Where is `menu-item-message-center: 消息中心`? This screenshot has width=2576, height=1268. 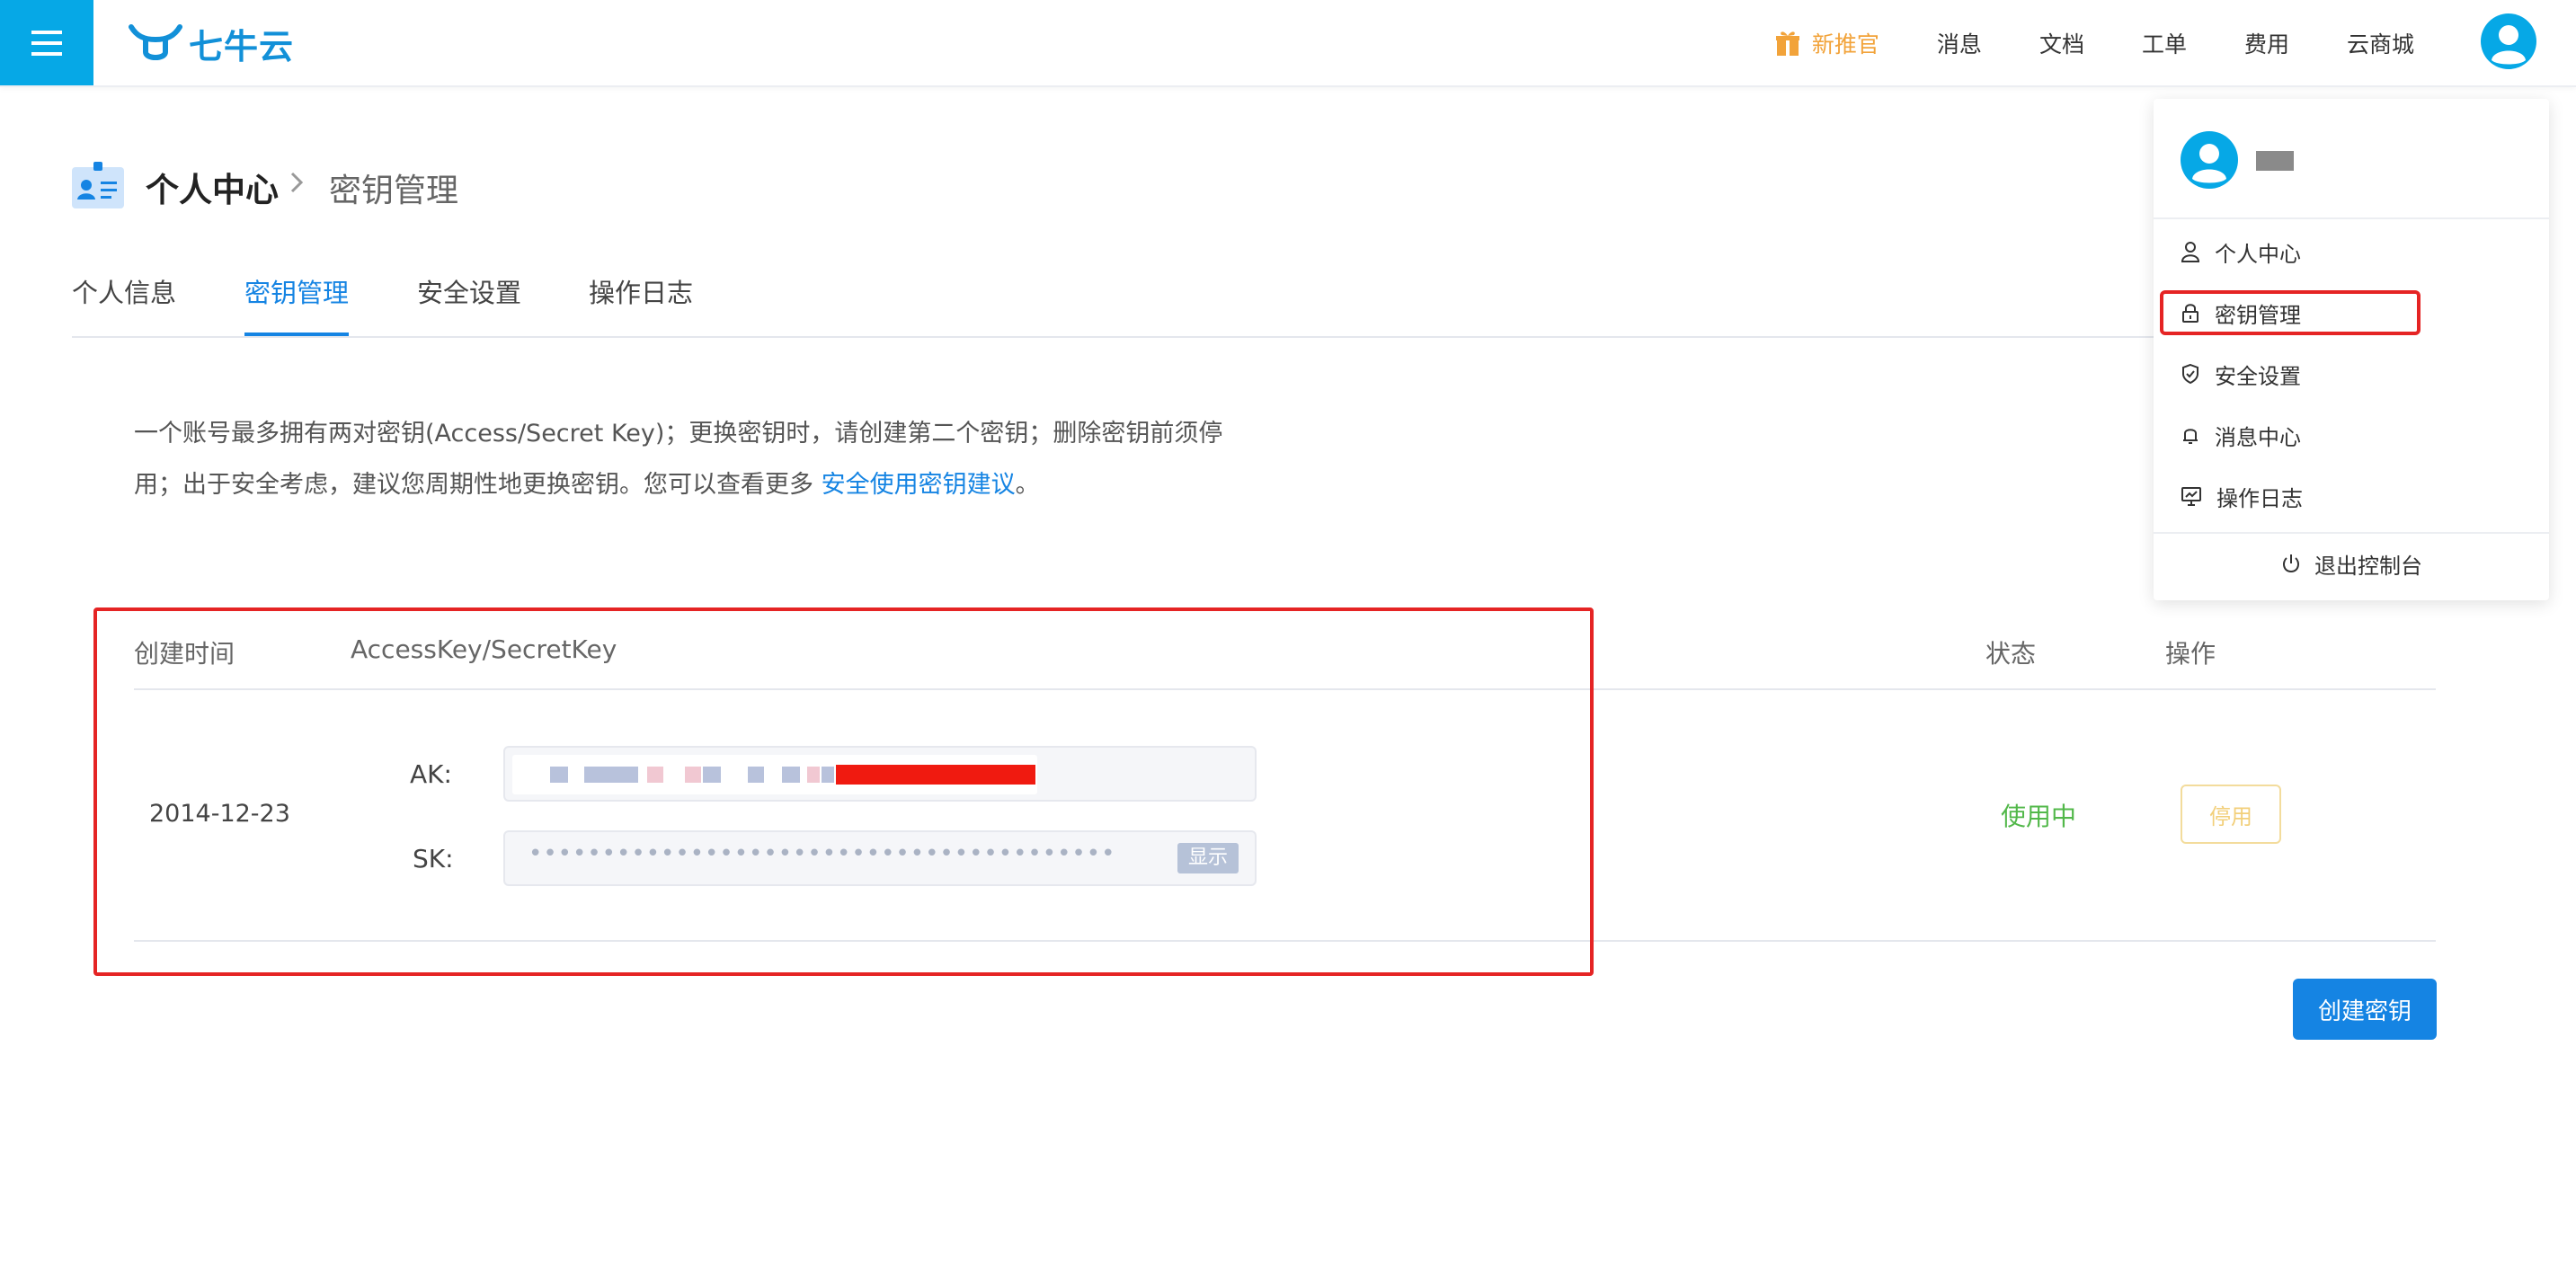
menu-item-message-center: 消息中心 is located at coordinates (2241, 435).